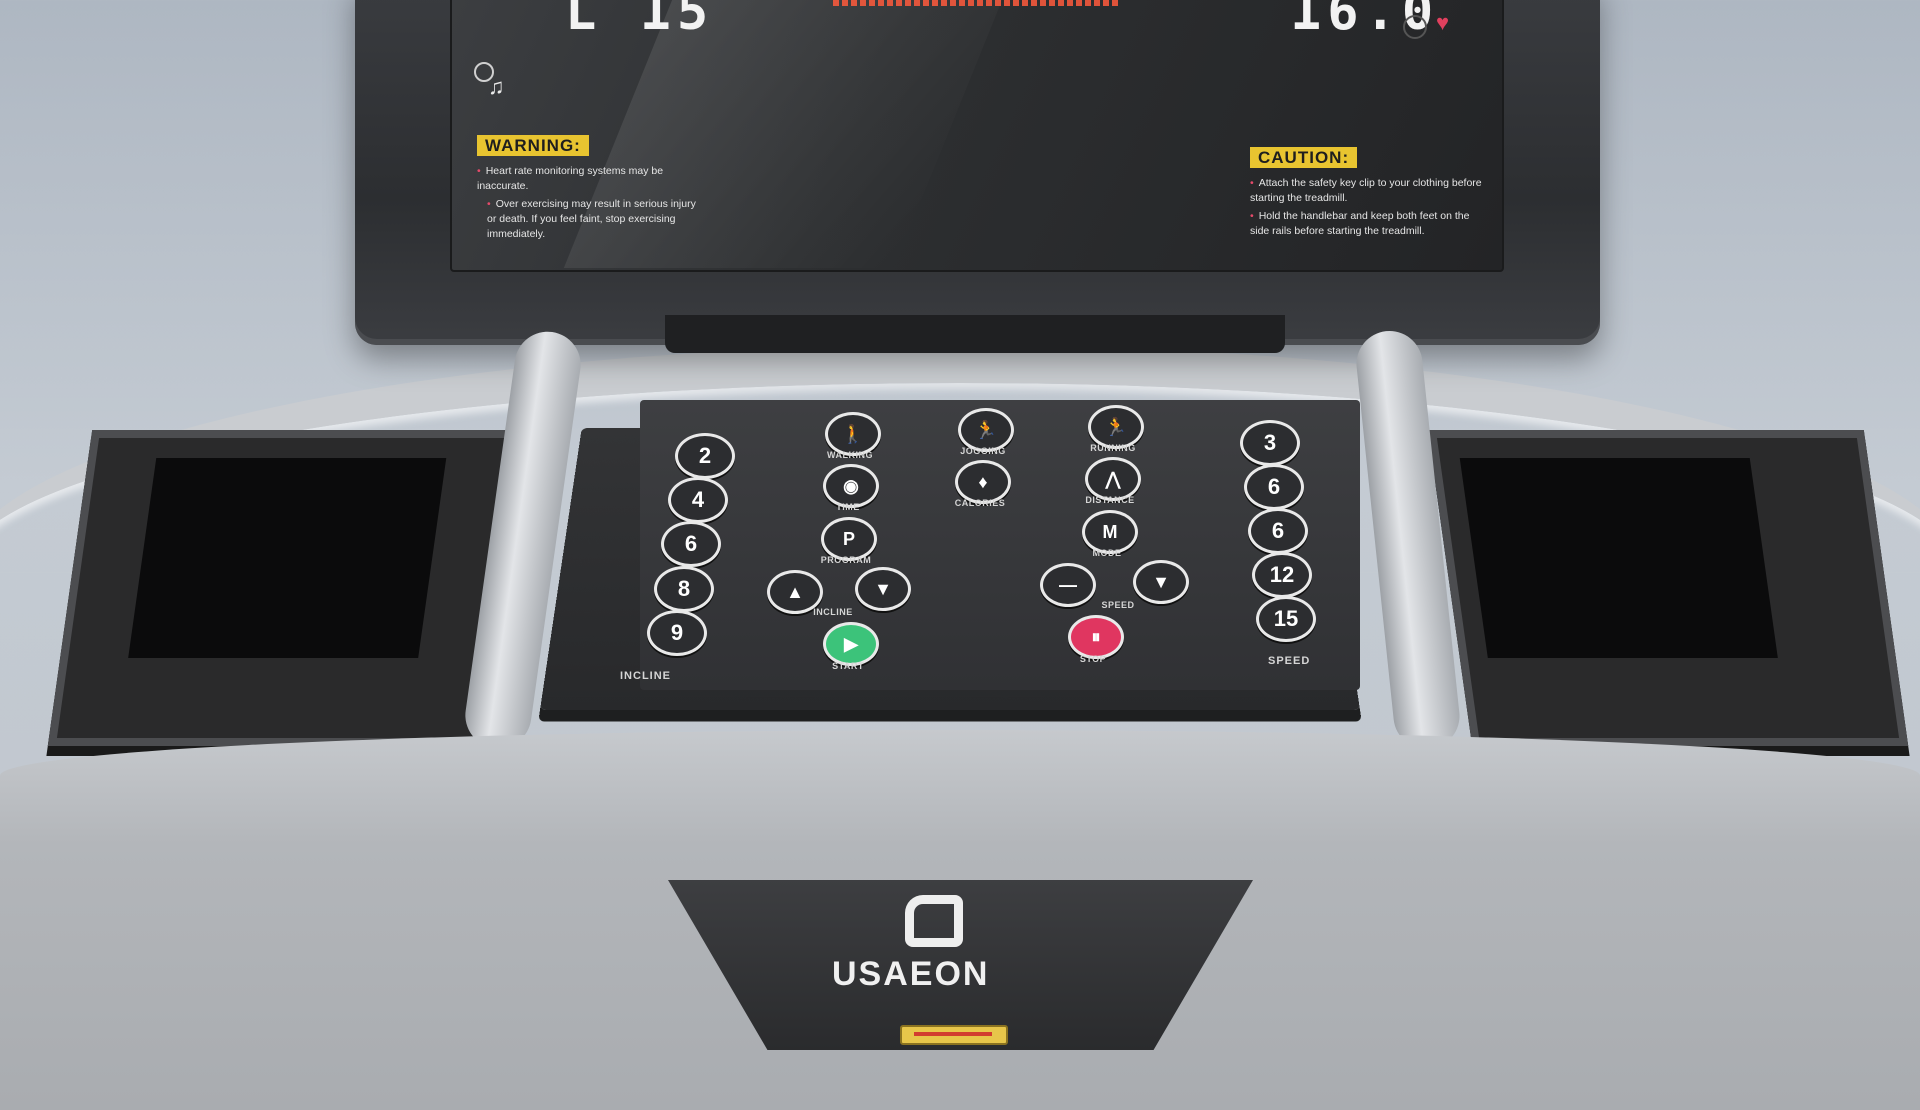 The image size is (1920, 1110). Describe the element at coordinates (934, 921) in the screenshot. I see `brand-logo-mark` at that location.